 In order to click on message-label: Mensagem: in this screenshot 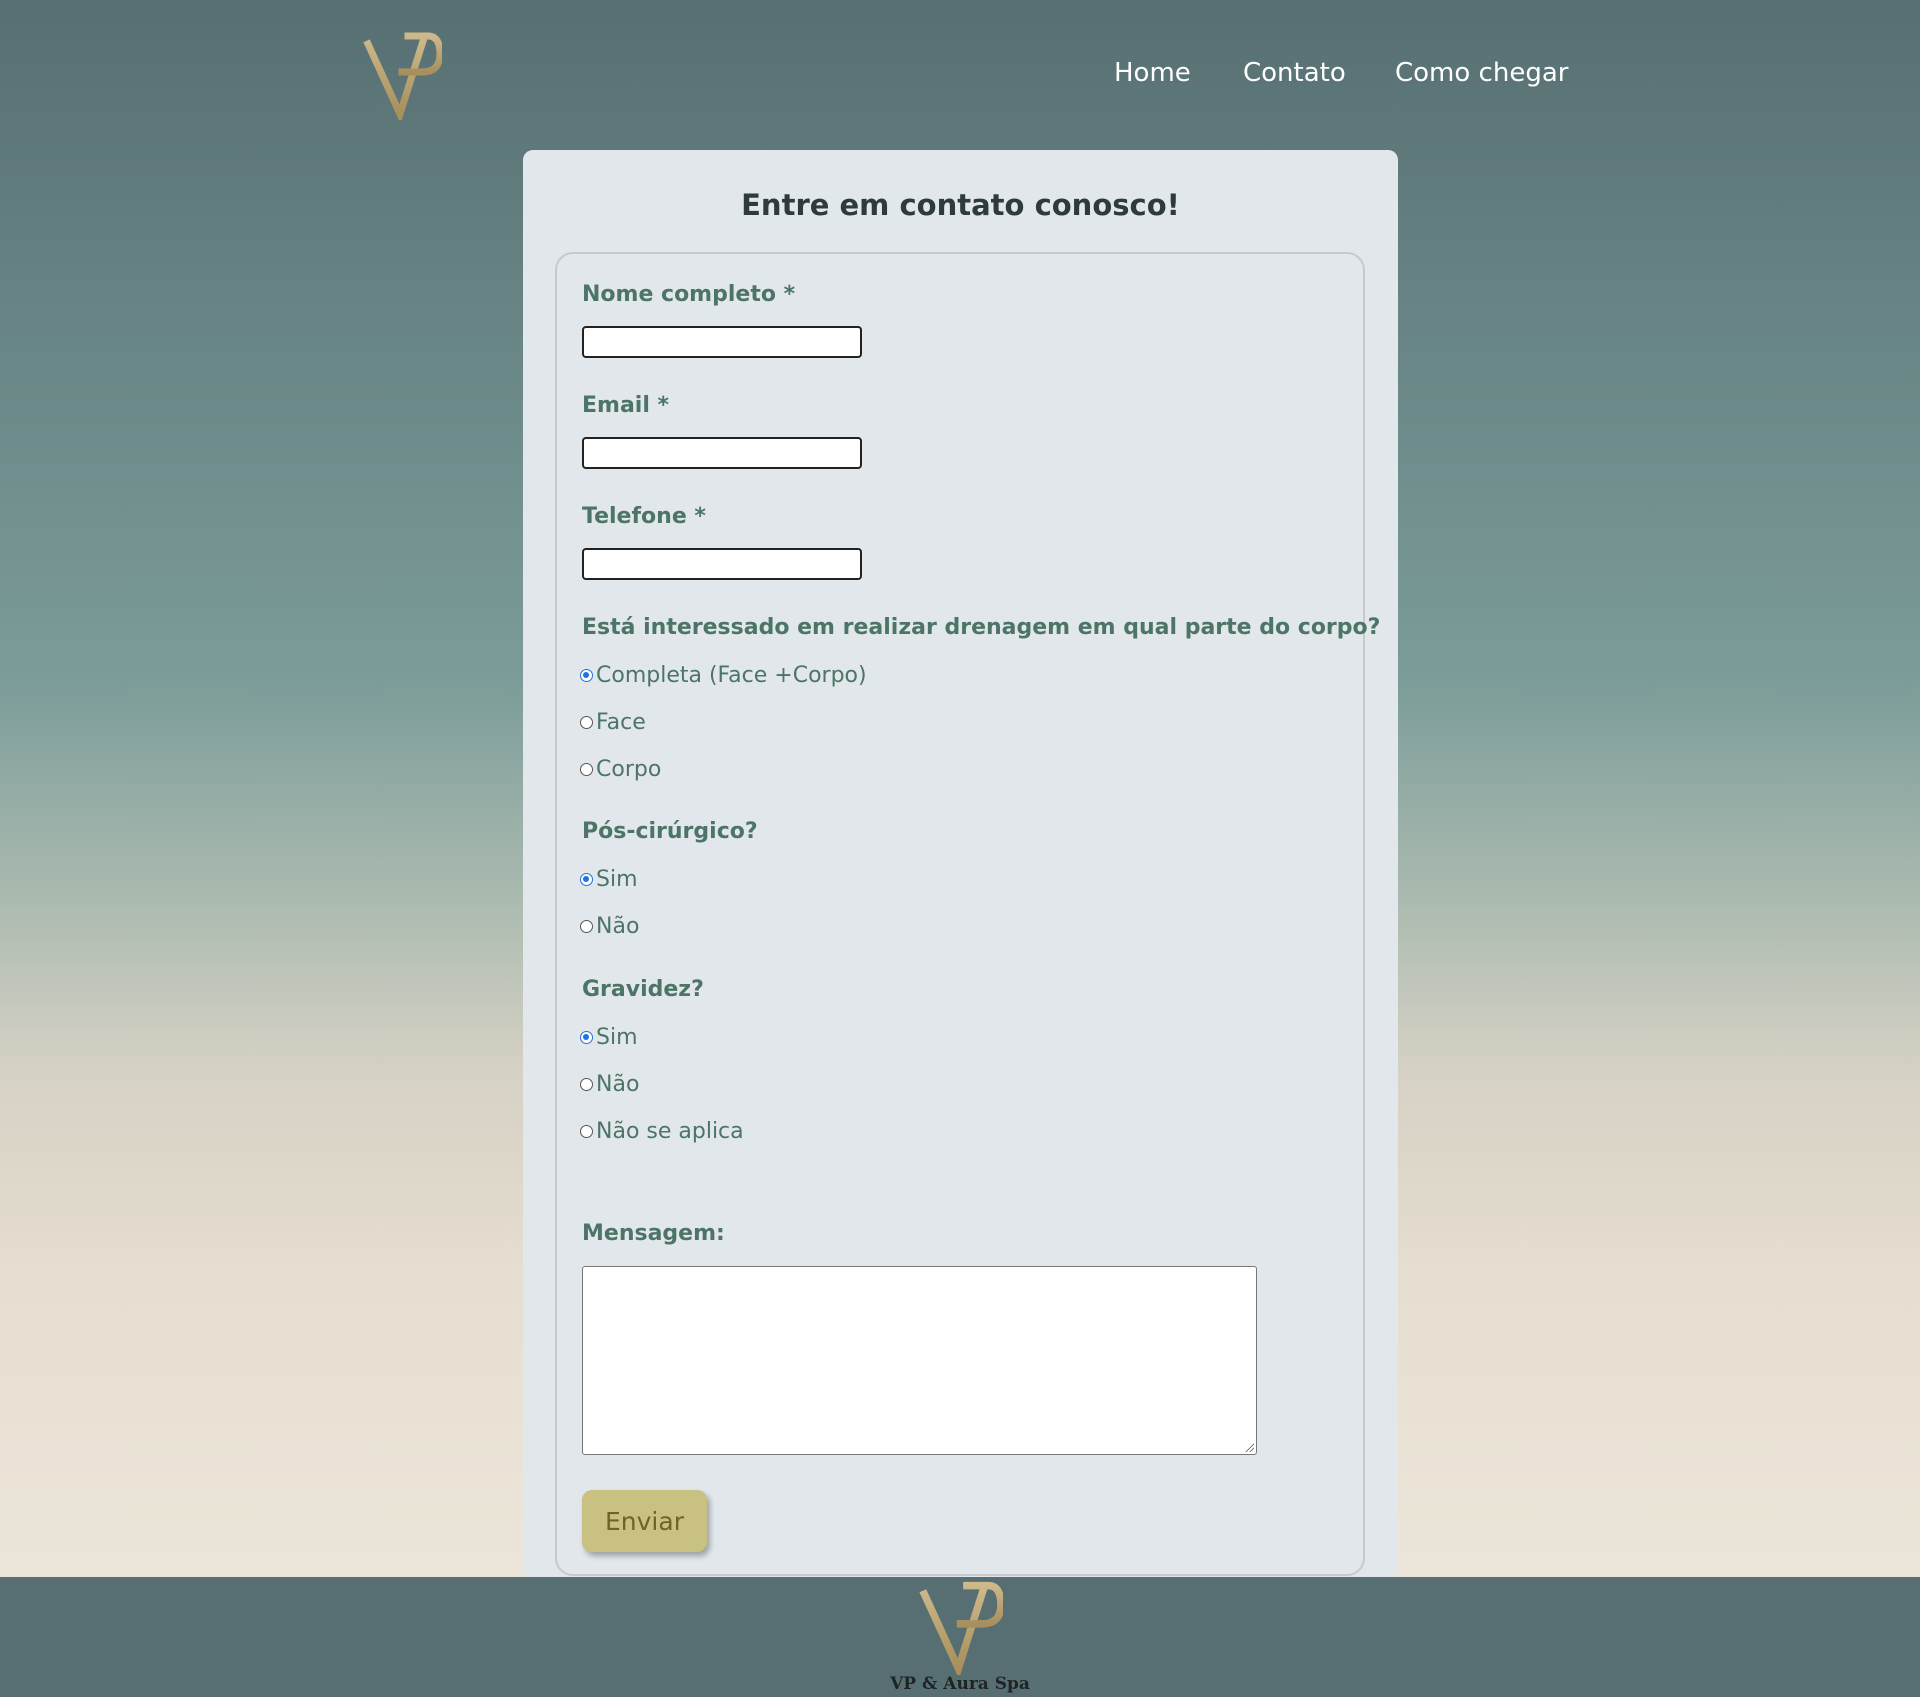, I will do `click(653, 1233)`.